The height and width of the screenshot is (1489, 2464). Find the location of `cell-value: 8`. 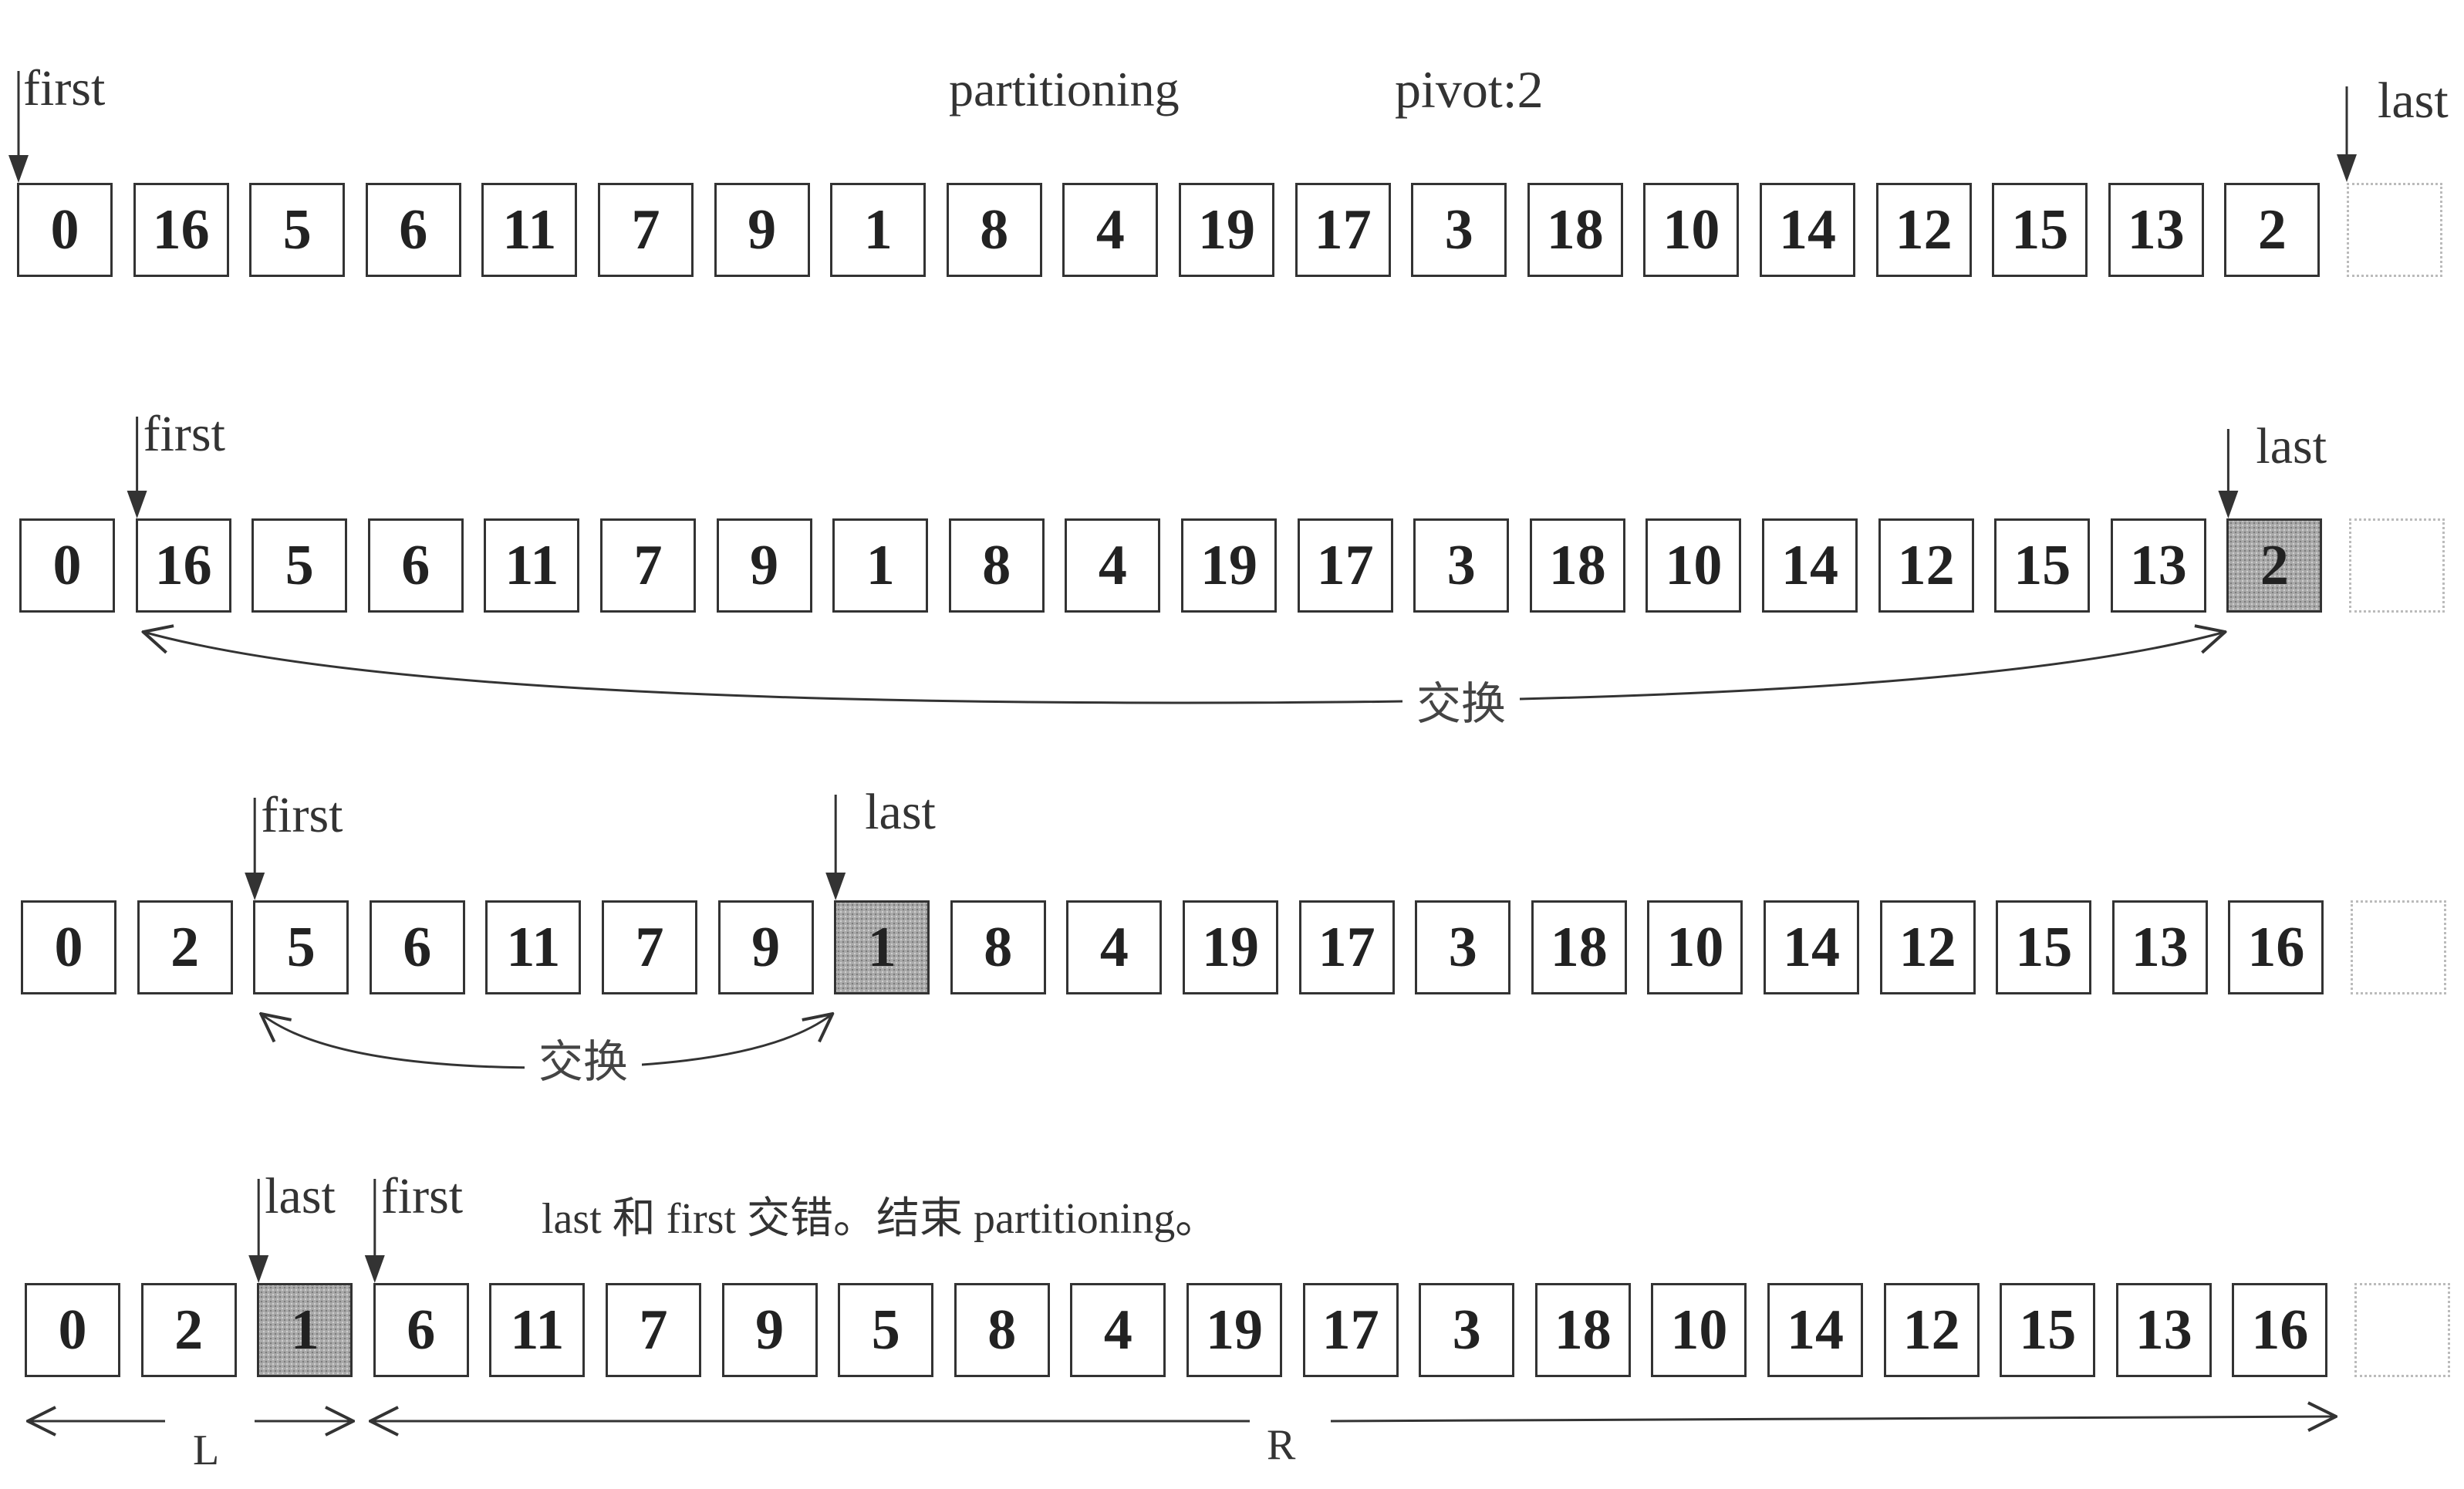

cell-value: 8 is located at coordinates (995, 230).